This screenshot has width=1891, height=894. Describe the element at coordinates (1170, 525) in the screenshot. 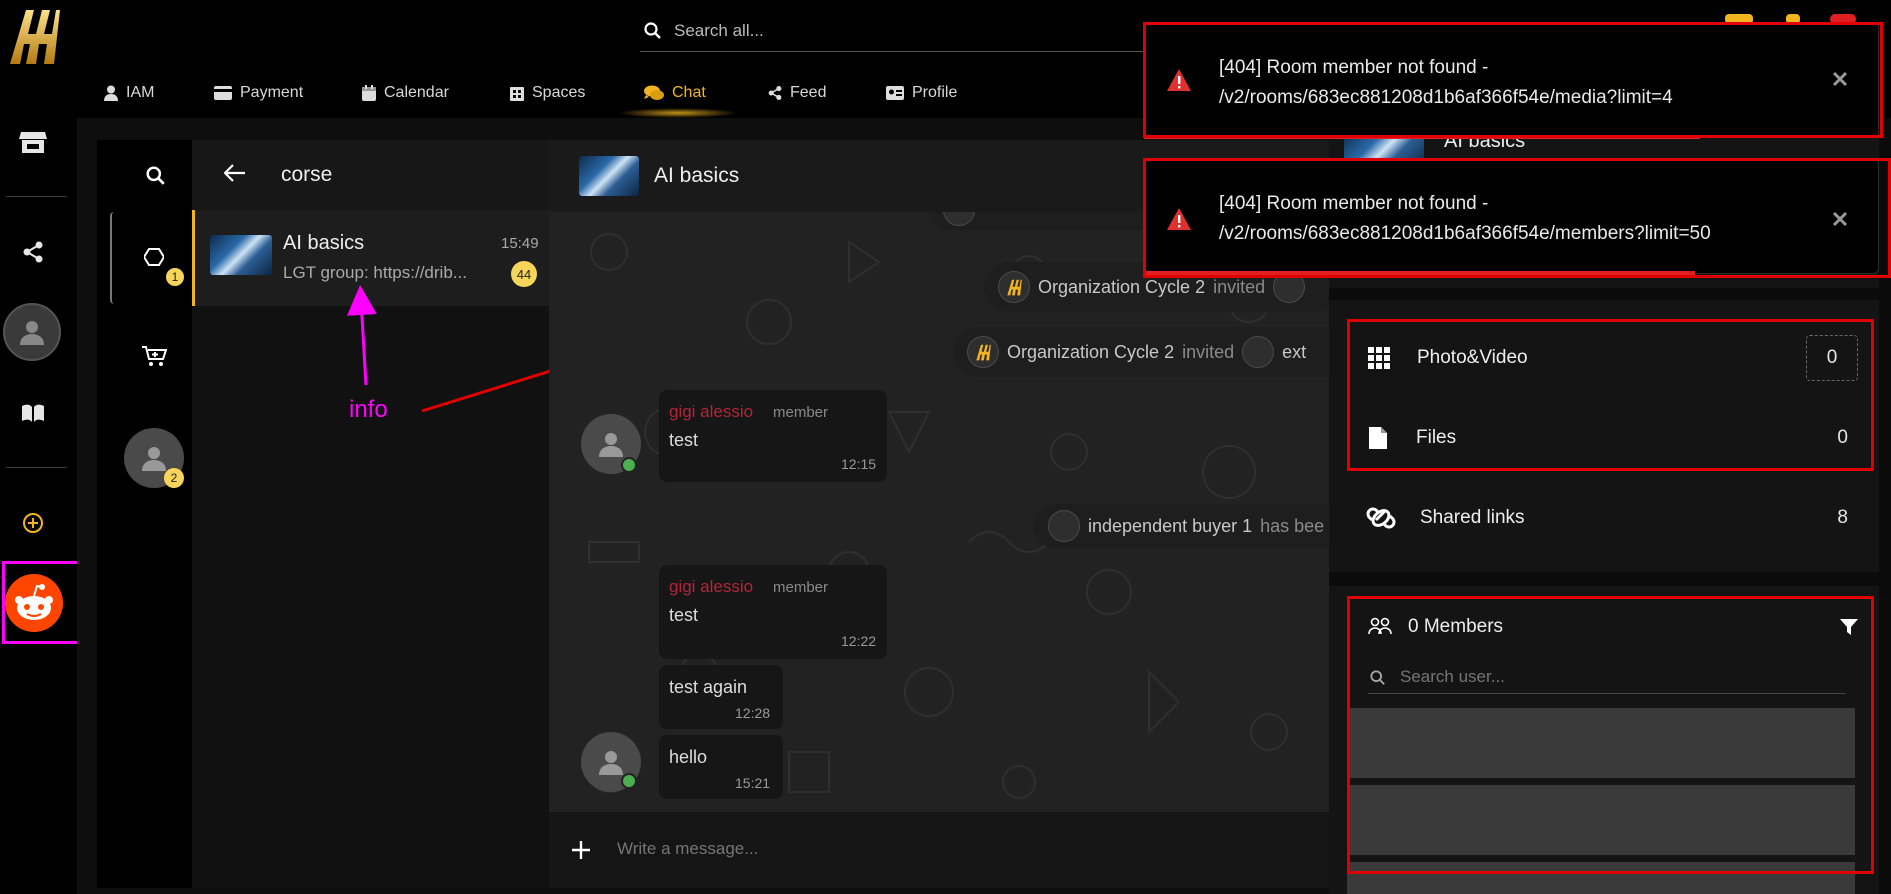

I see `system-actor: independent buyer 1` at that location.